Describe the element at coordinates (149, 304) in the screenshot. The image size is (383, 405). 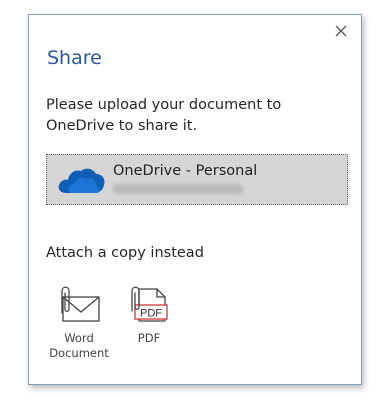
I see `pdf-attachment-icon: PDF` at that location.